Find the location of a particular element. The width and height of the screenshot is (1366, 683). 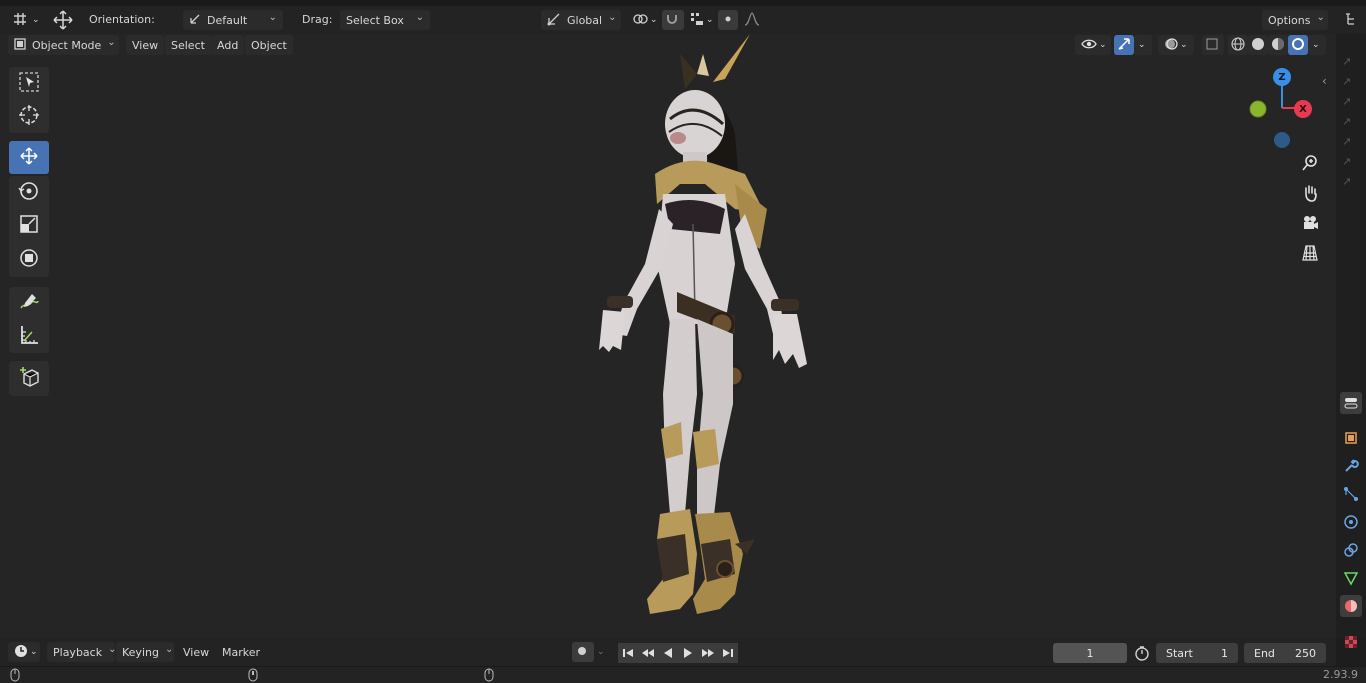

timeline-editor-button: ⌄ is located at coordinates (24, 652).